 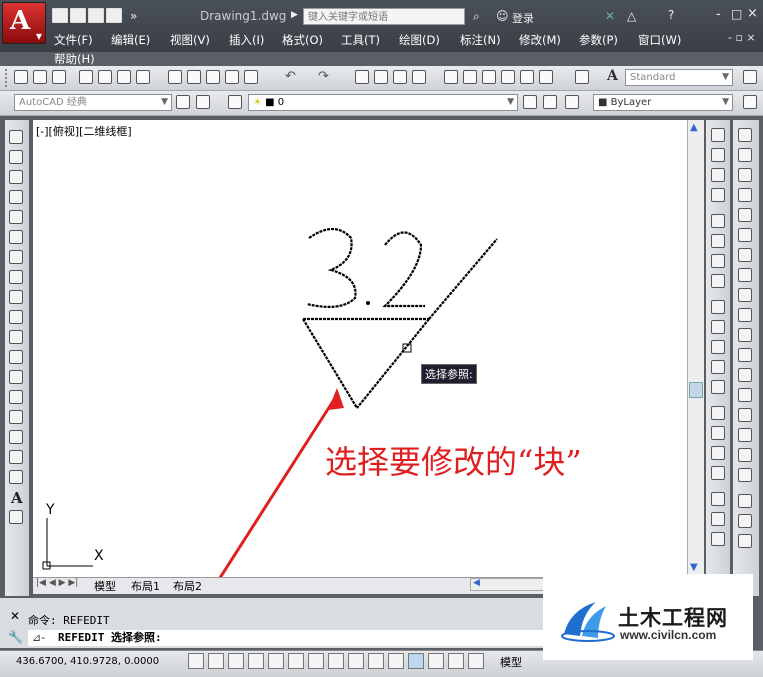 What do you see at coordinates (15, 637) in the screenshot?
I see `command-settings-icon: 🔧` at bounding box center [15, 637].